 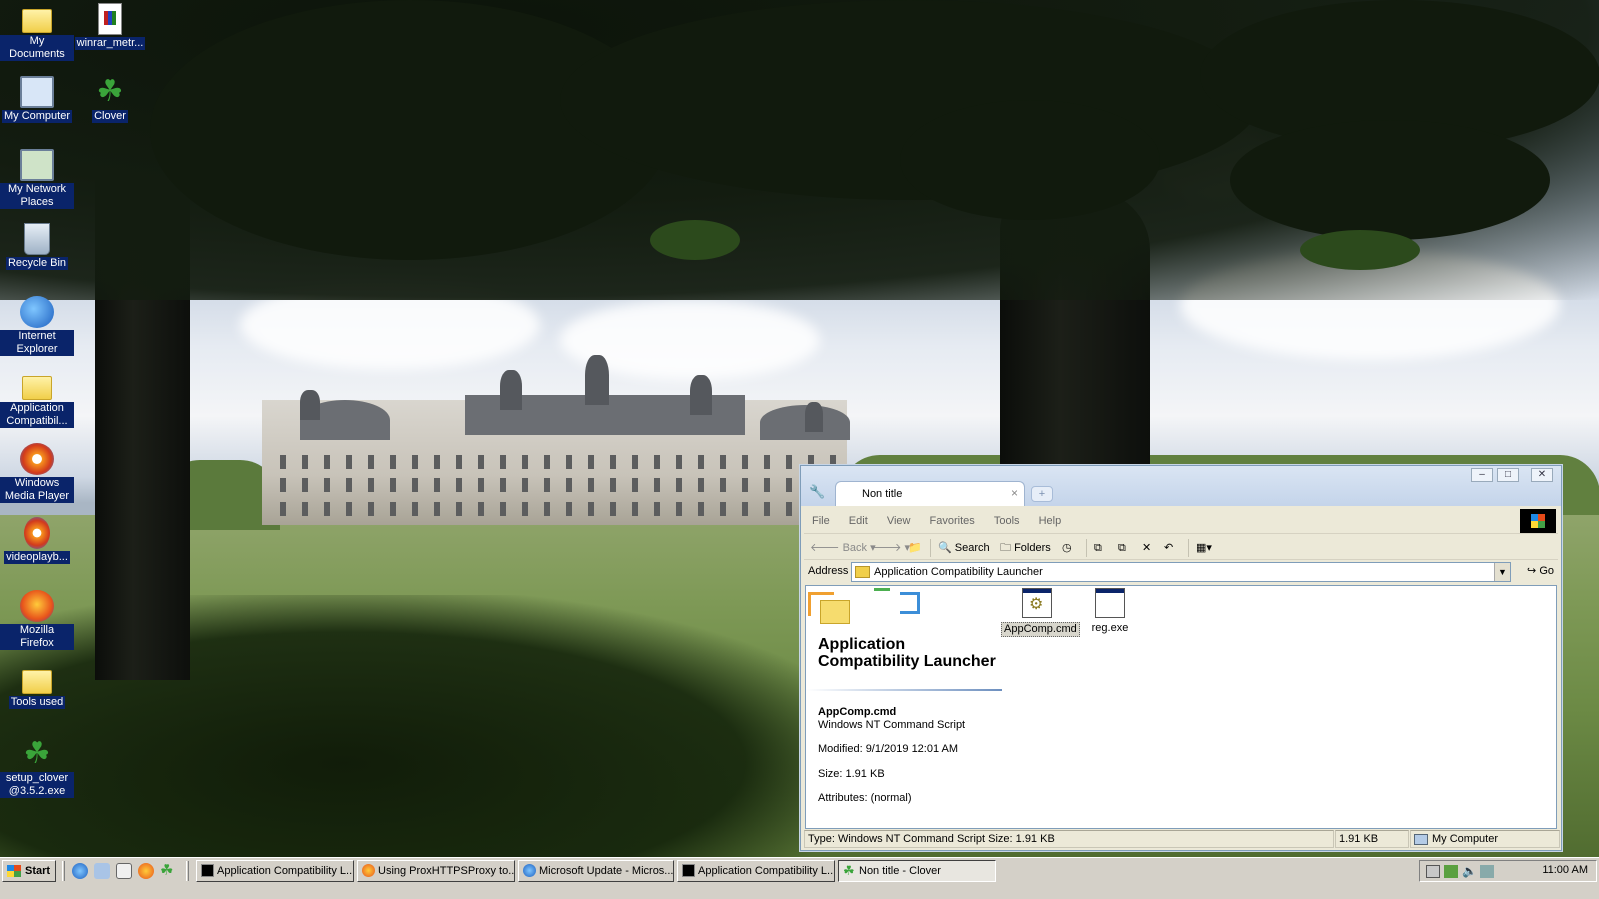 What do you see at coordinates (1181, 521) in the screenshot?
I see `menu-bar: File Edit View Favorites Tools Help` at bounding box center [1181, 521].